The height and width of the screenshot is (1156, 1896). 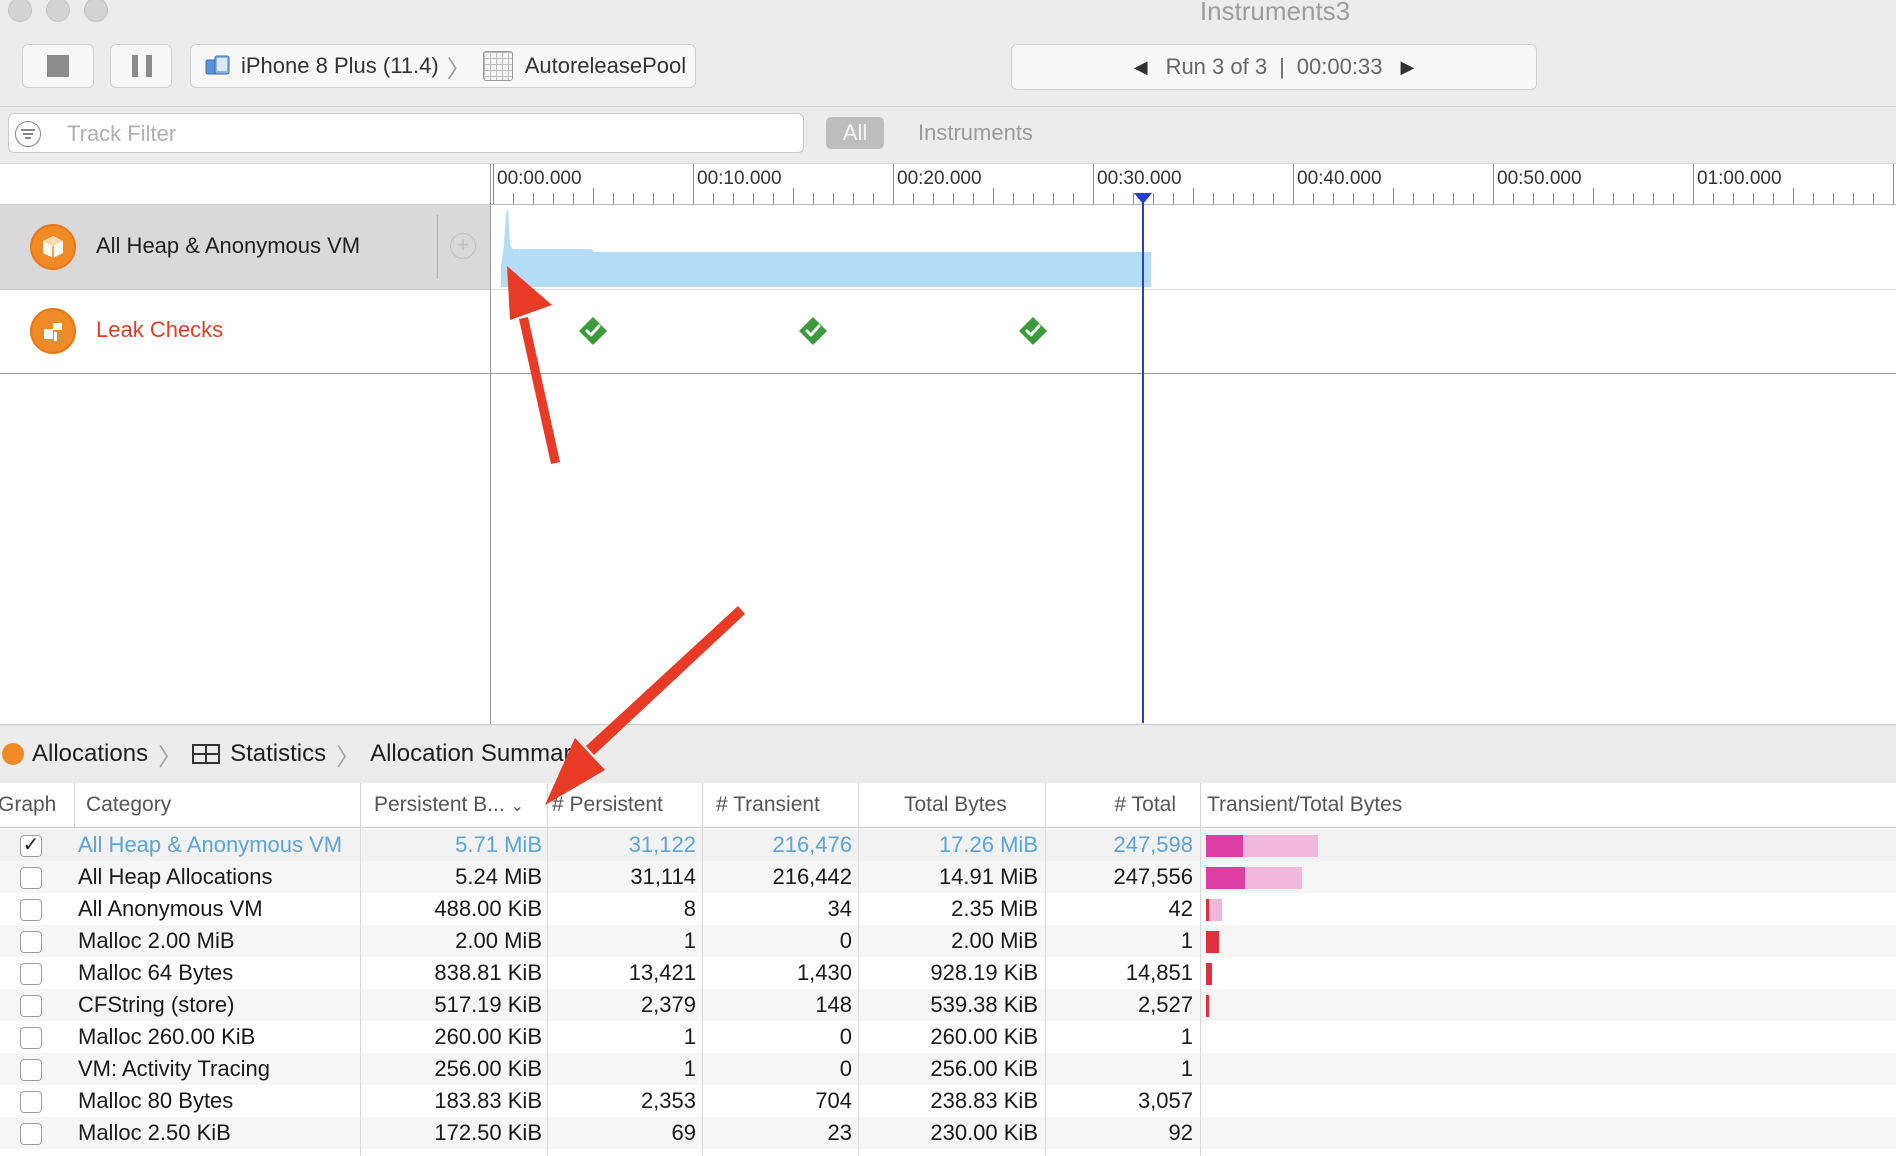 What do you see at coordinates (627, 805) in the screenshot?
I see `column-persistent-count: # Persistent` at bounding box center [627, 805].